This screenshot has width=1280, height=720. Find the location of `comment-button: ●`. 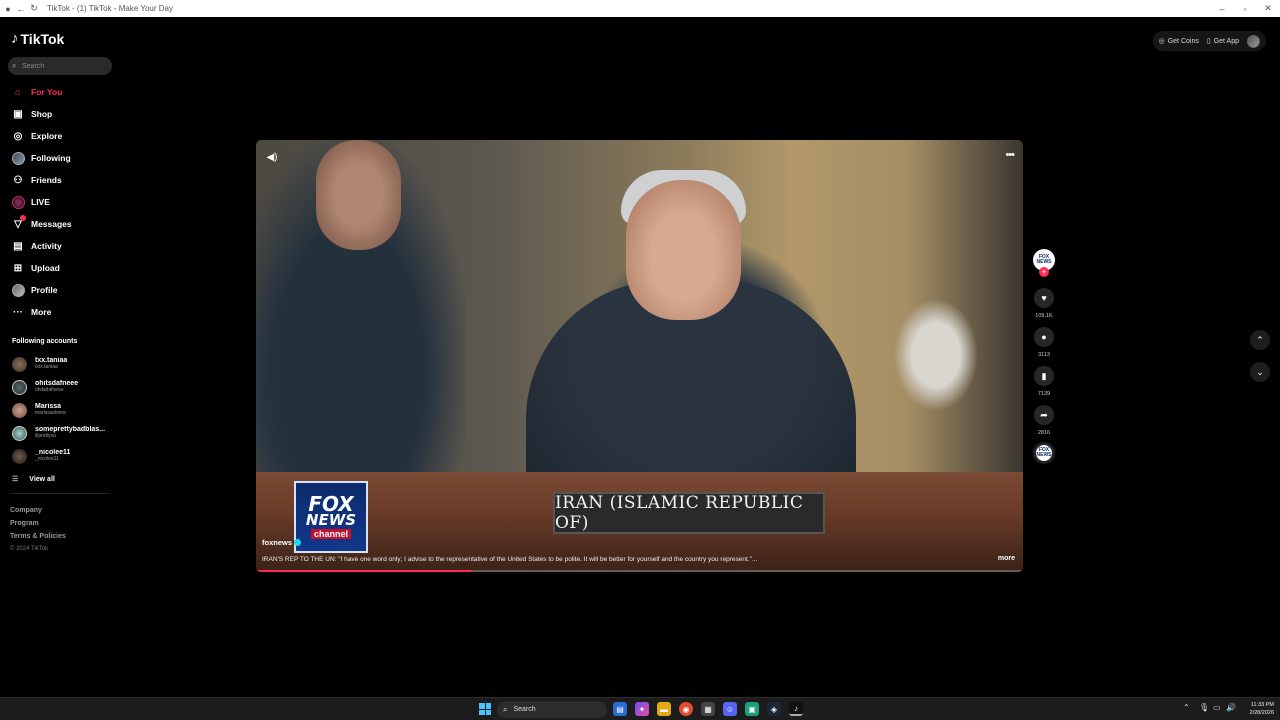

comment-button: ● is located at coordinates (1044, 337).